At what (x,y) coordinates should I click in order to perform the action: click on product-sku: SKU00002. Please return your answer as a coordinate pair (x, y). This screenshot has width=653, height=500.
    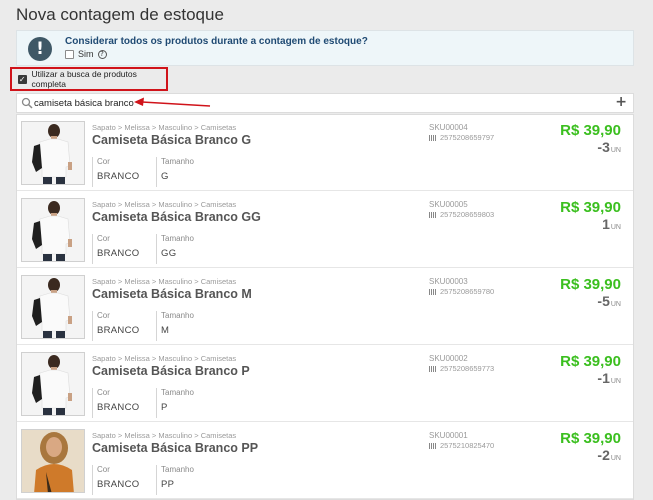
    Looking at the image, I should click on (448, 358).